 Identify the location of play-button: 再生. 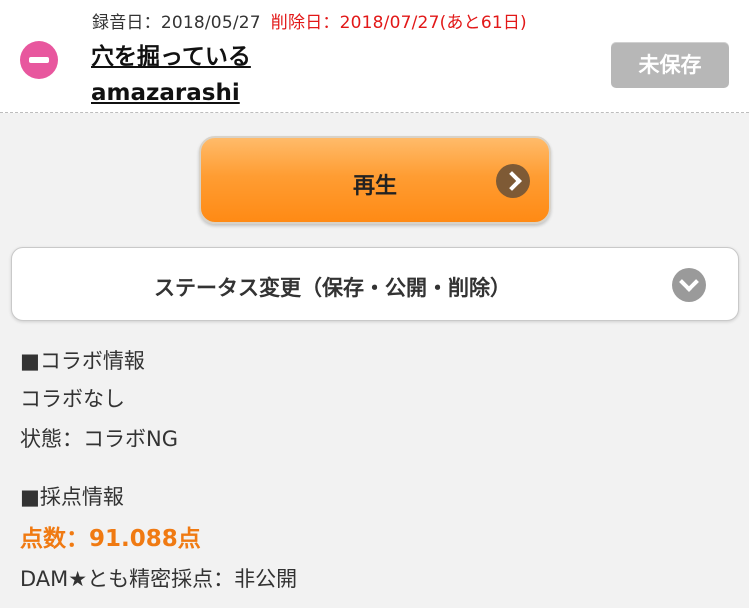
(375, 180).